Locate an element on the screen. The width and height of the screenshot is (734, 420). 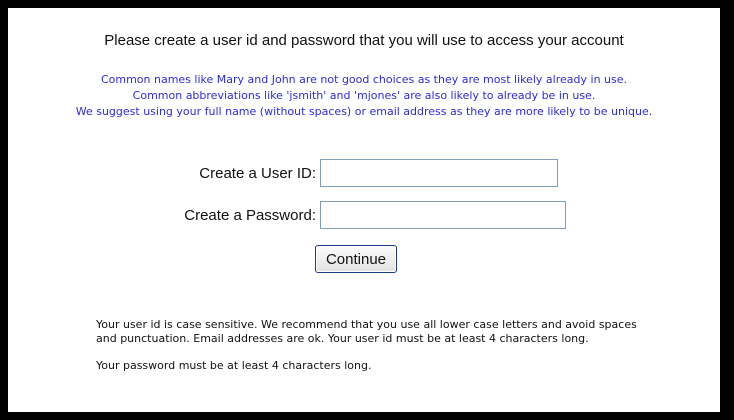
password-label: Create a Password: is located at coordinates (250, 215).